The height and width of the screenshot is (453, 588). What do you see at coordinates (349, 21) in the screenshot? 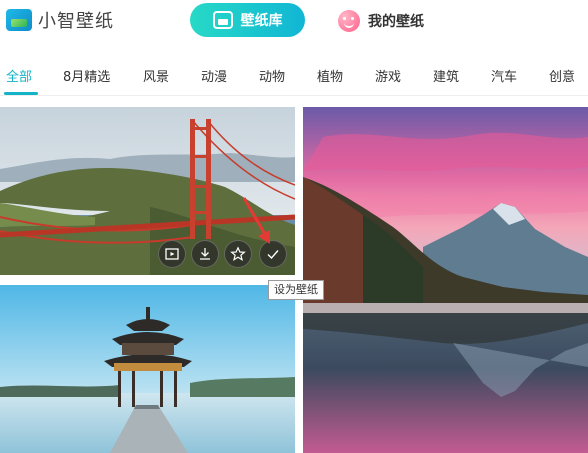
I see `smiley-icon` at bounding box center [349, 21].